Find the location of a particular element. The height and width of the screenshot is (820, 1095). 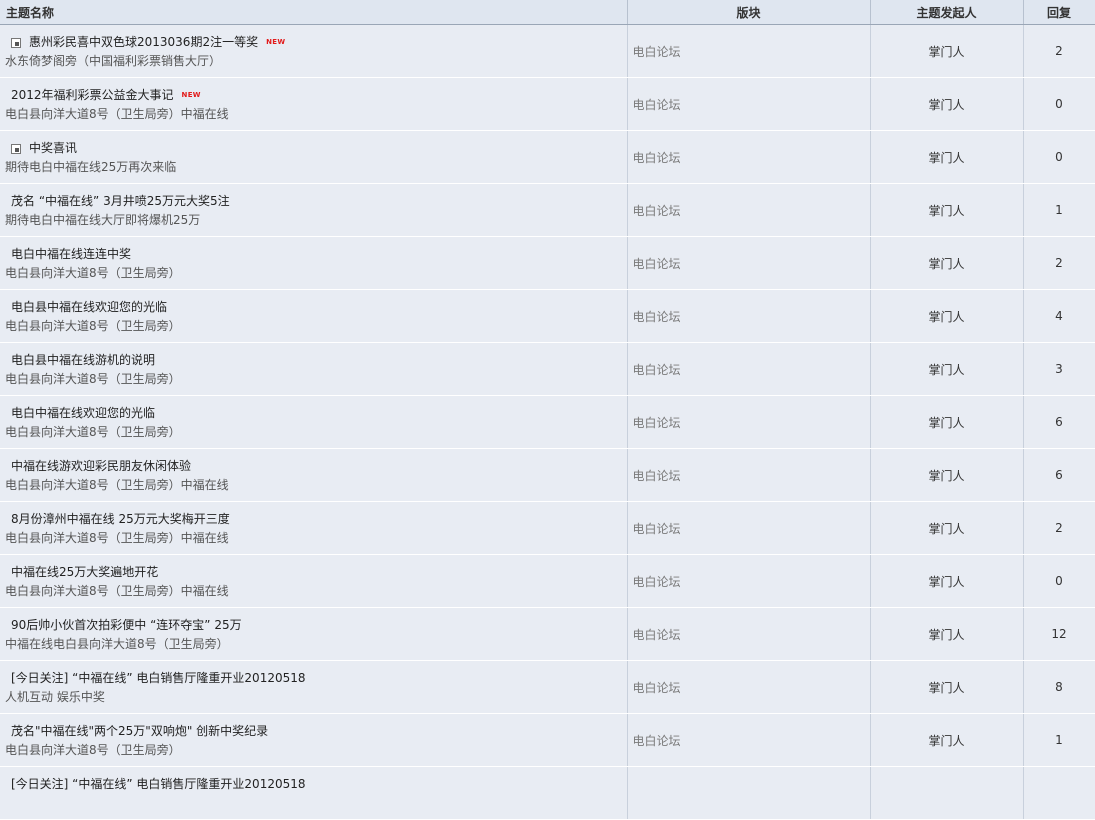

topic-cell: 中福在线25万大奖遍地开花电白县向洋大道8号（卫生局旁）中福在线 is located at coordinates (314, 581).